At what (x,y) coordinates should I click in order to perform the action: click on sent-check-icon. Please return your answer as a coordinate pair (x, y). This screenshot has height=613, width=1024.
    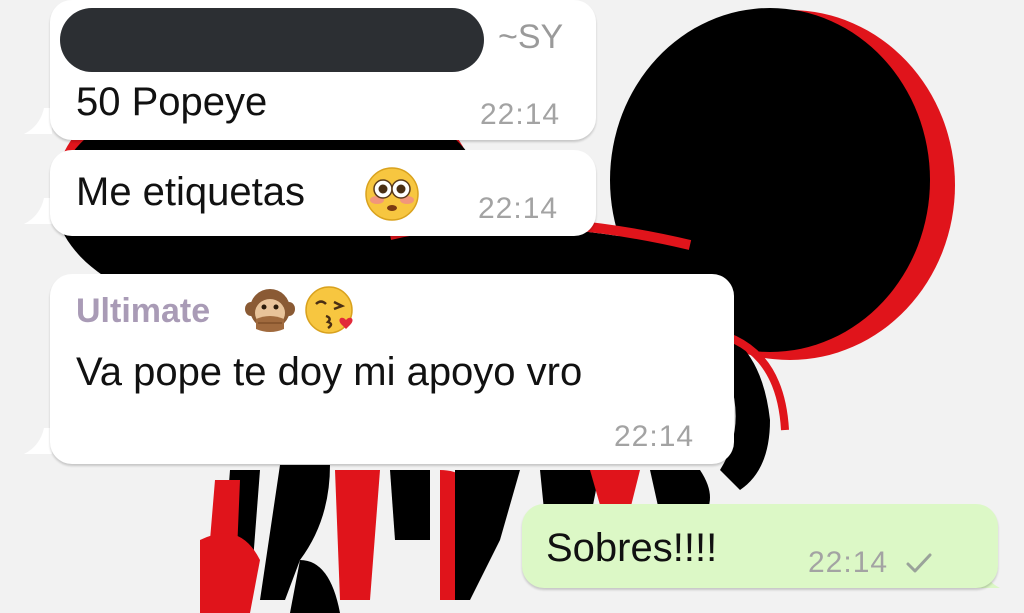
    Looking at the image, I should click on (919, 563).